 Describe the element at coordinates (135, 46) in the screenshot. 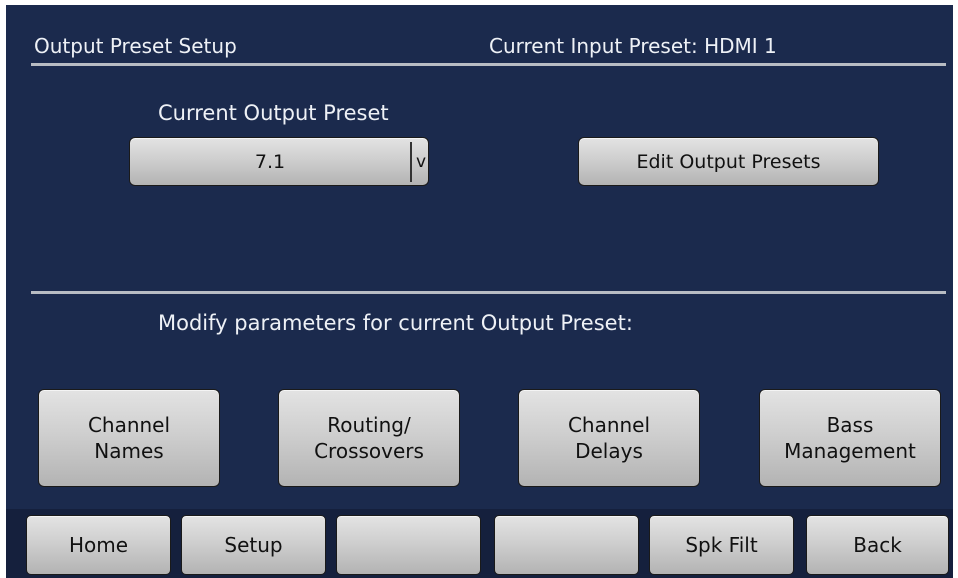

I see `page-title: Output Preset Setup` at that location.